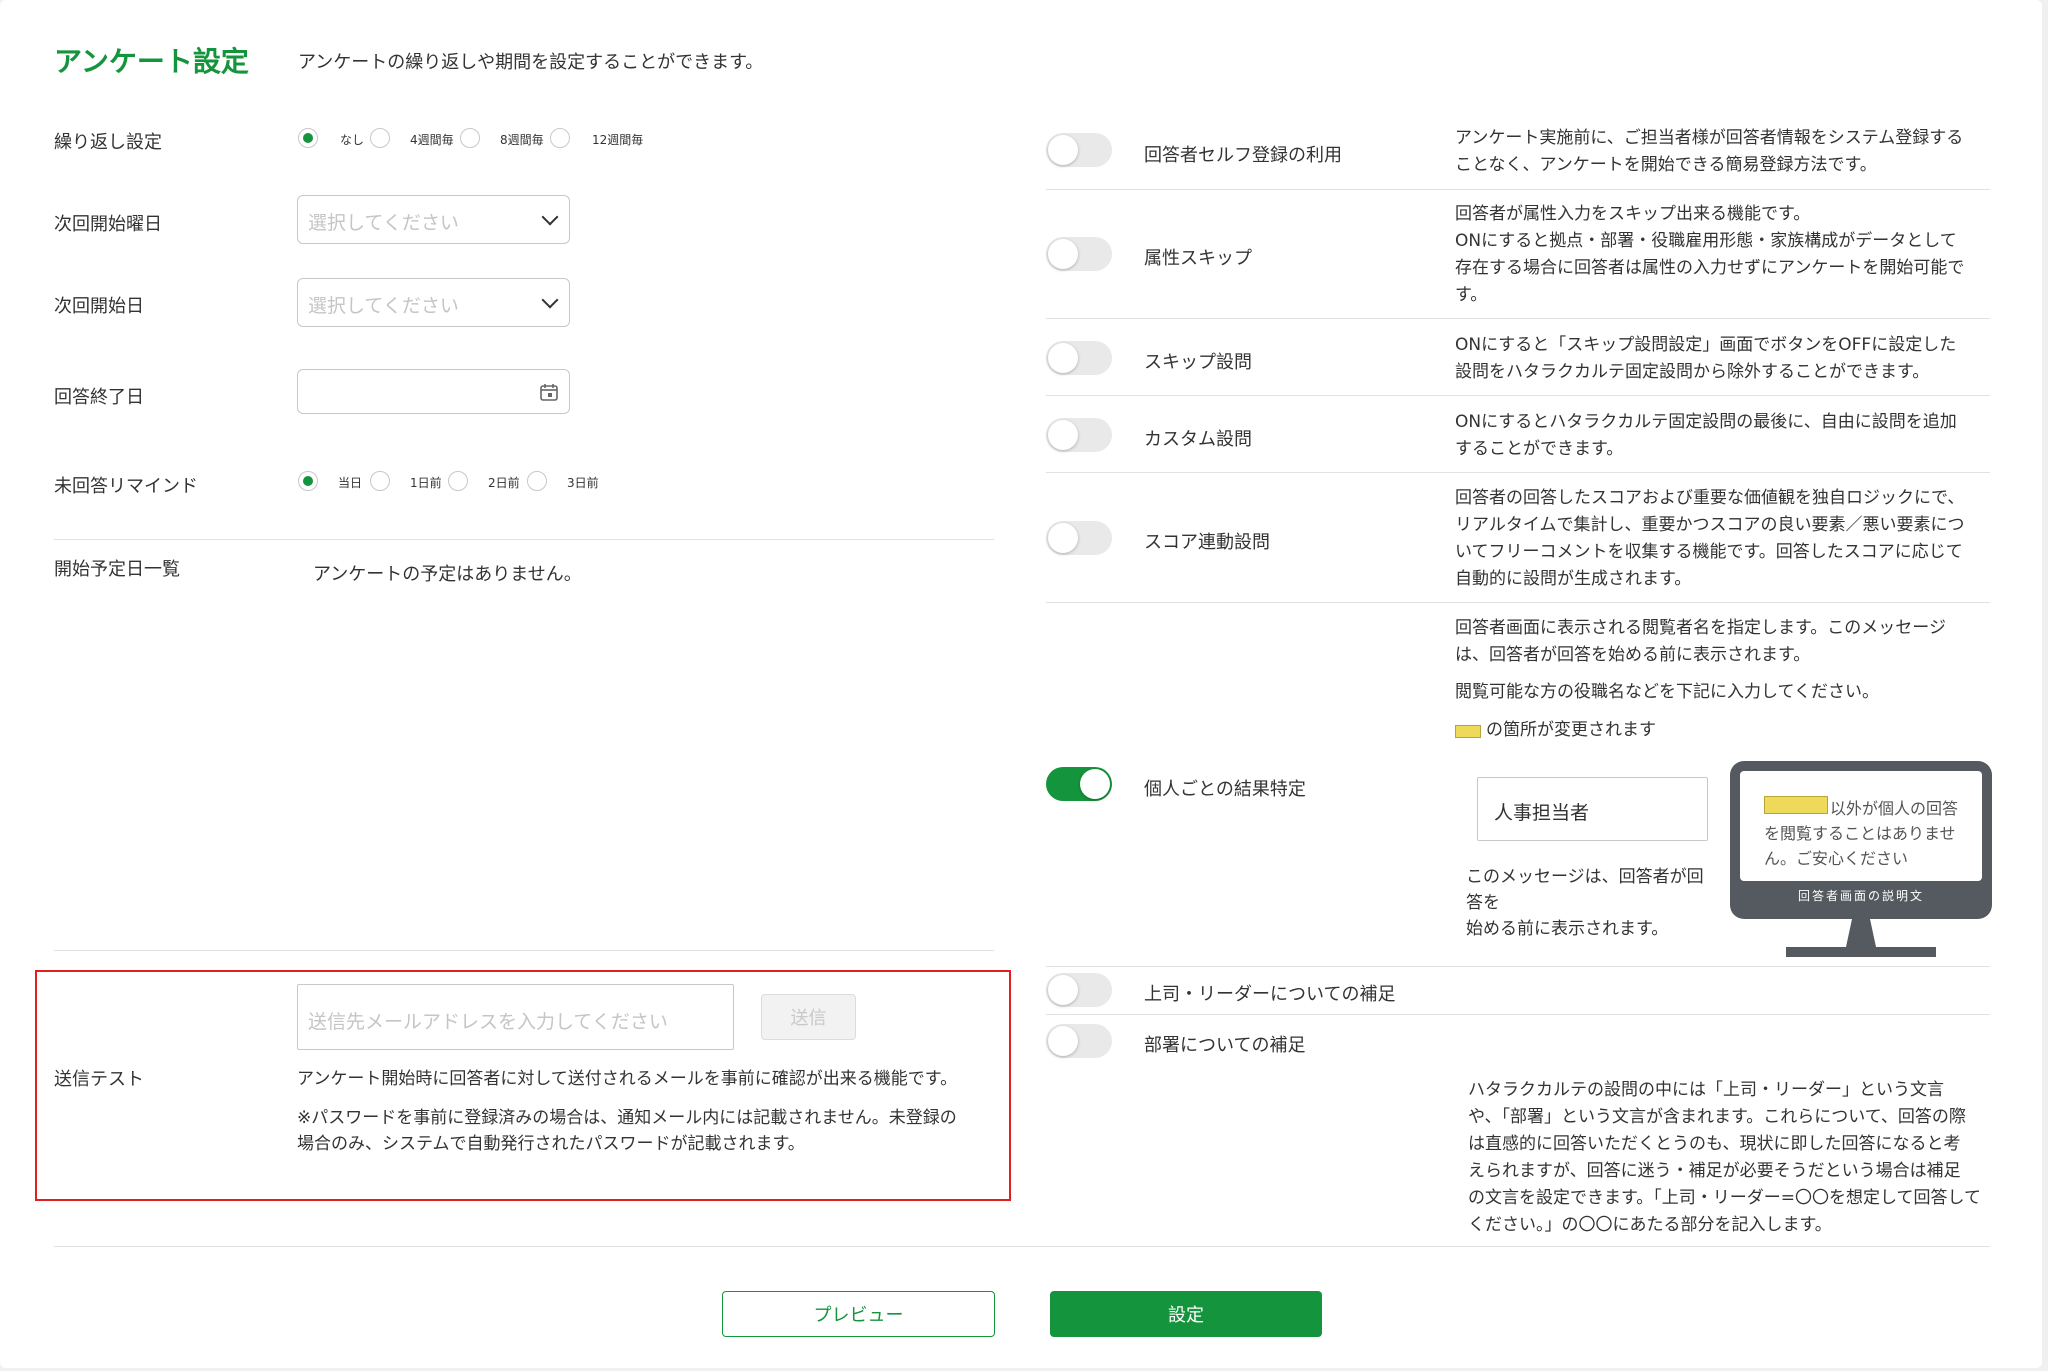  Describe the element at coordinates (426, 483) in the screenshot. I see `remind-option-label: 1日前` at that location.